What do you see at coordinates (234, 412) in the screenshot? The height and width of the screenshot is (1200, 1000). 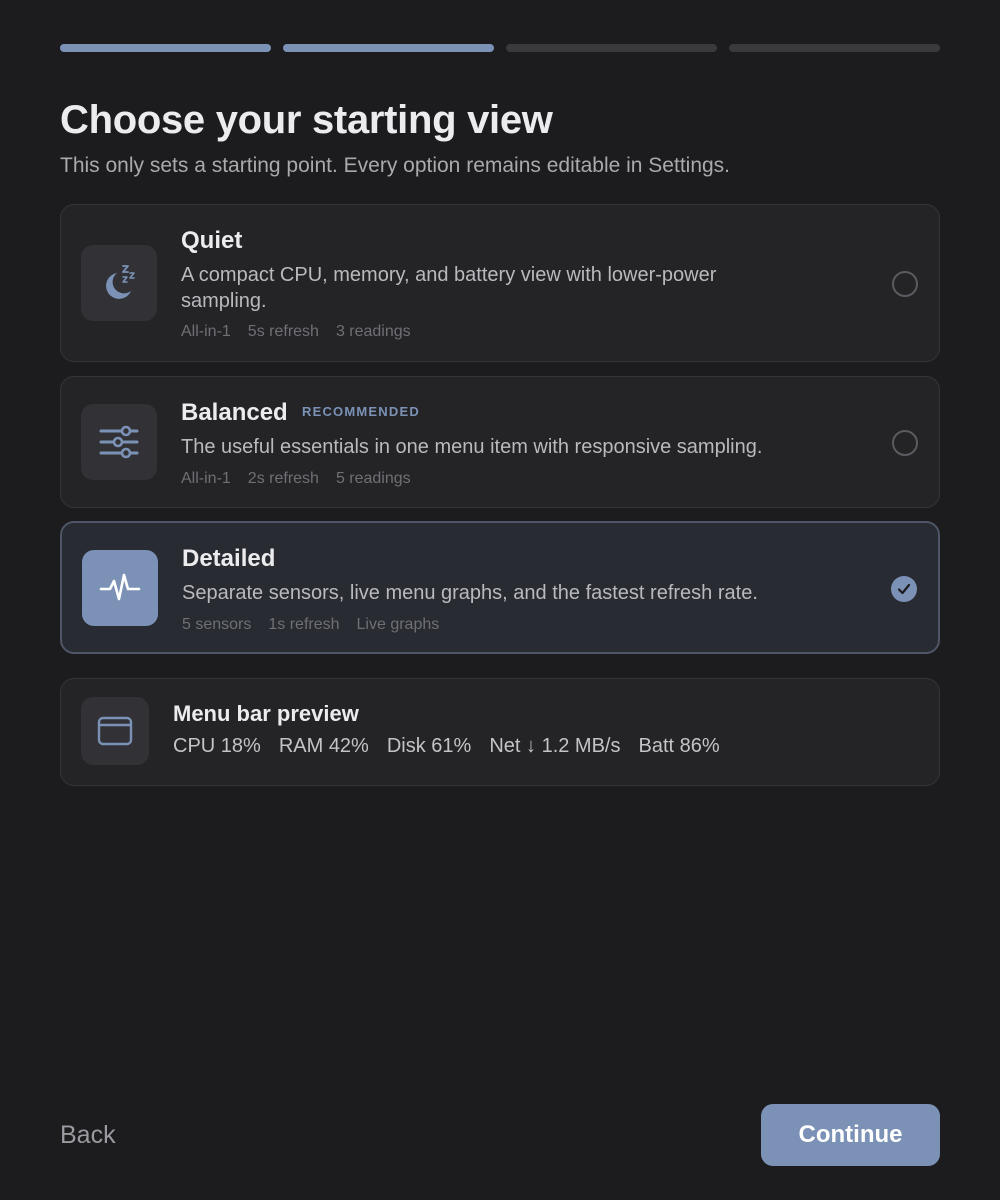 I see `option-name: Balanced` at bounding box center [234, 412].